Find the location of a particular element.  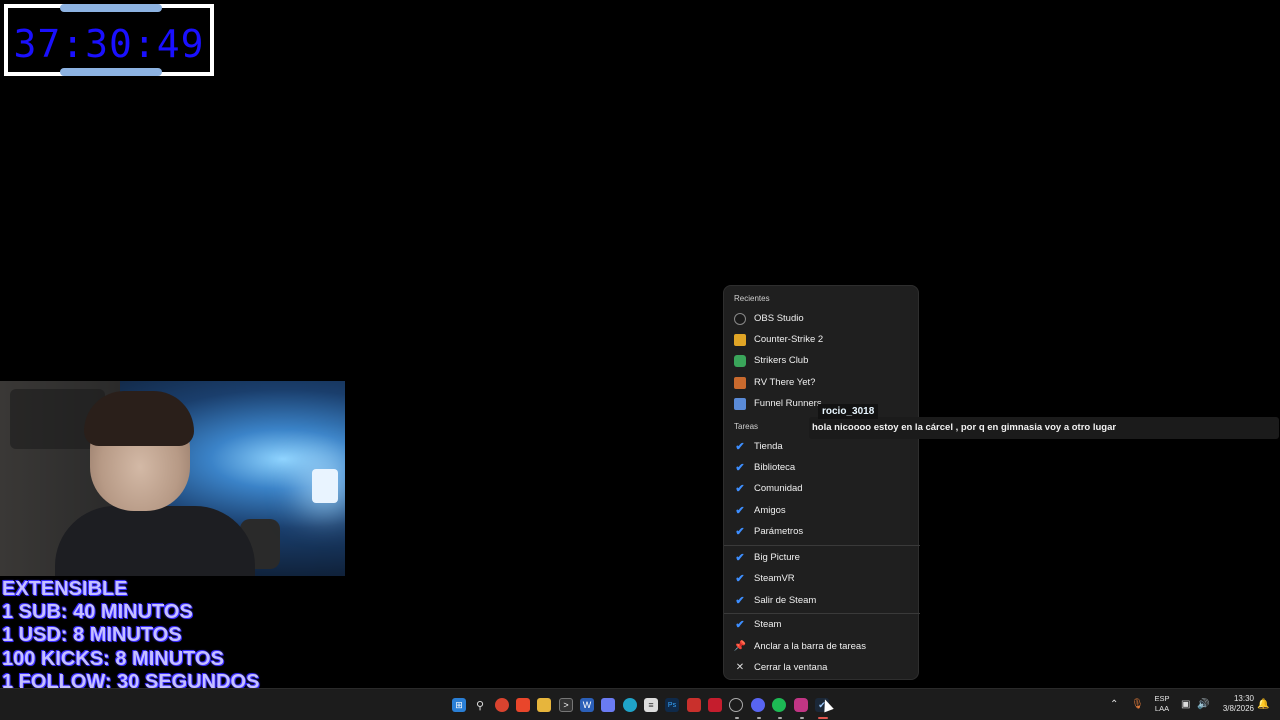

recent-item-strikers-club: Strikers Club is located at coordinates (822, 360).